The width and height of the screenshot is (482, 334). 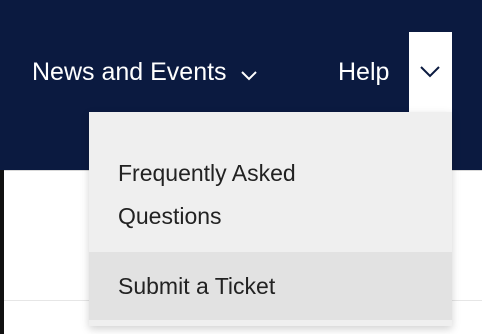 I want to click on menu-item-faq-label: Frequently Asked Questions, so click(x=207, y=194).